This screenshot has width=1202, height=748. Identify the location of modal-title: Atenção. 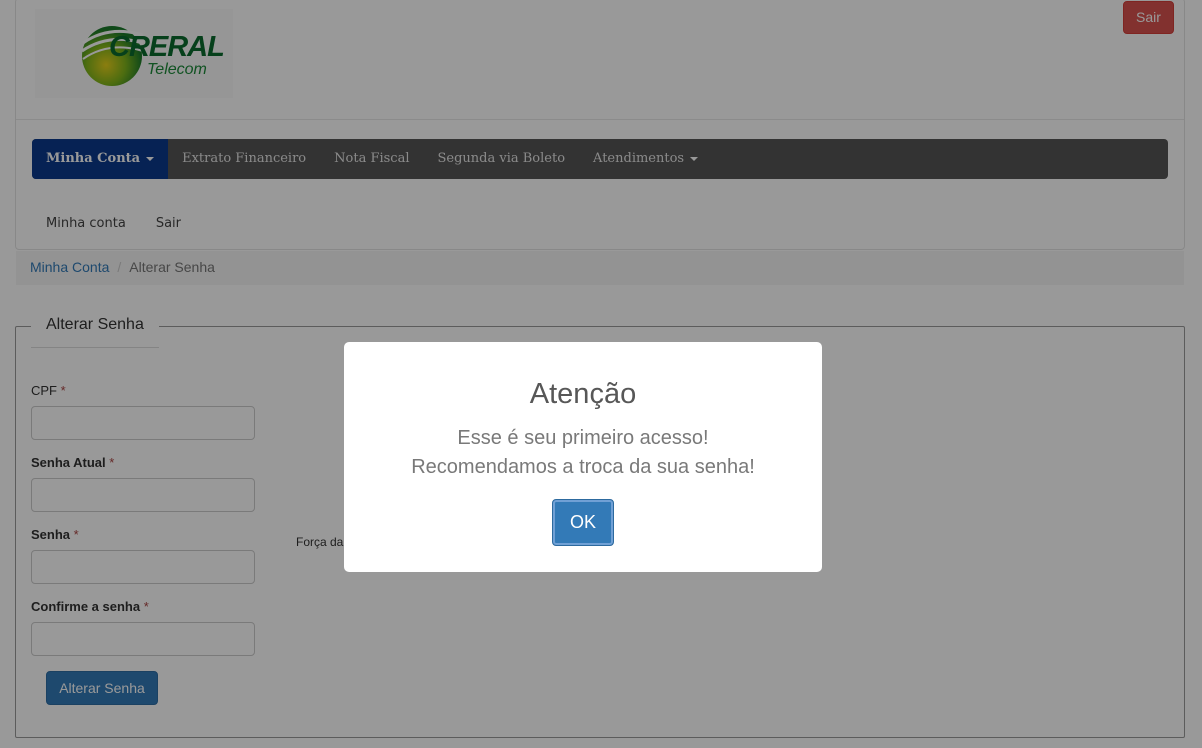
(583, 394).